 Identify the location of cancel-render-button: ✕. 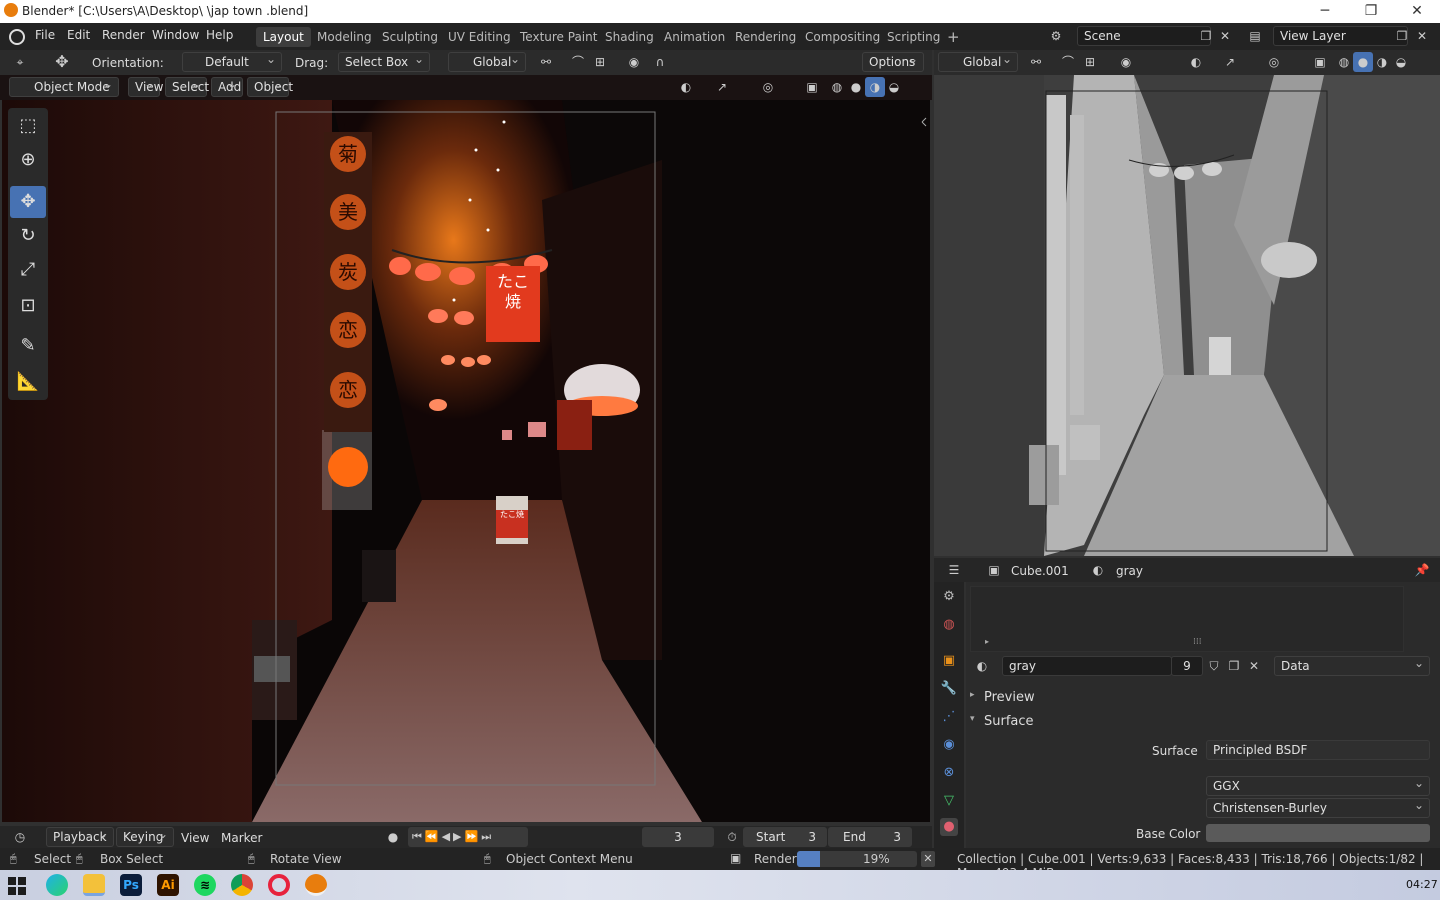
(928, 859).